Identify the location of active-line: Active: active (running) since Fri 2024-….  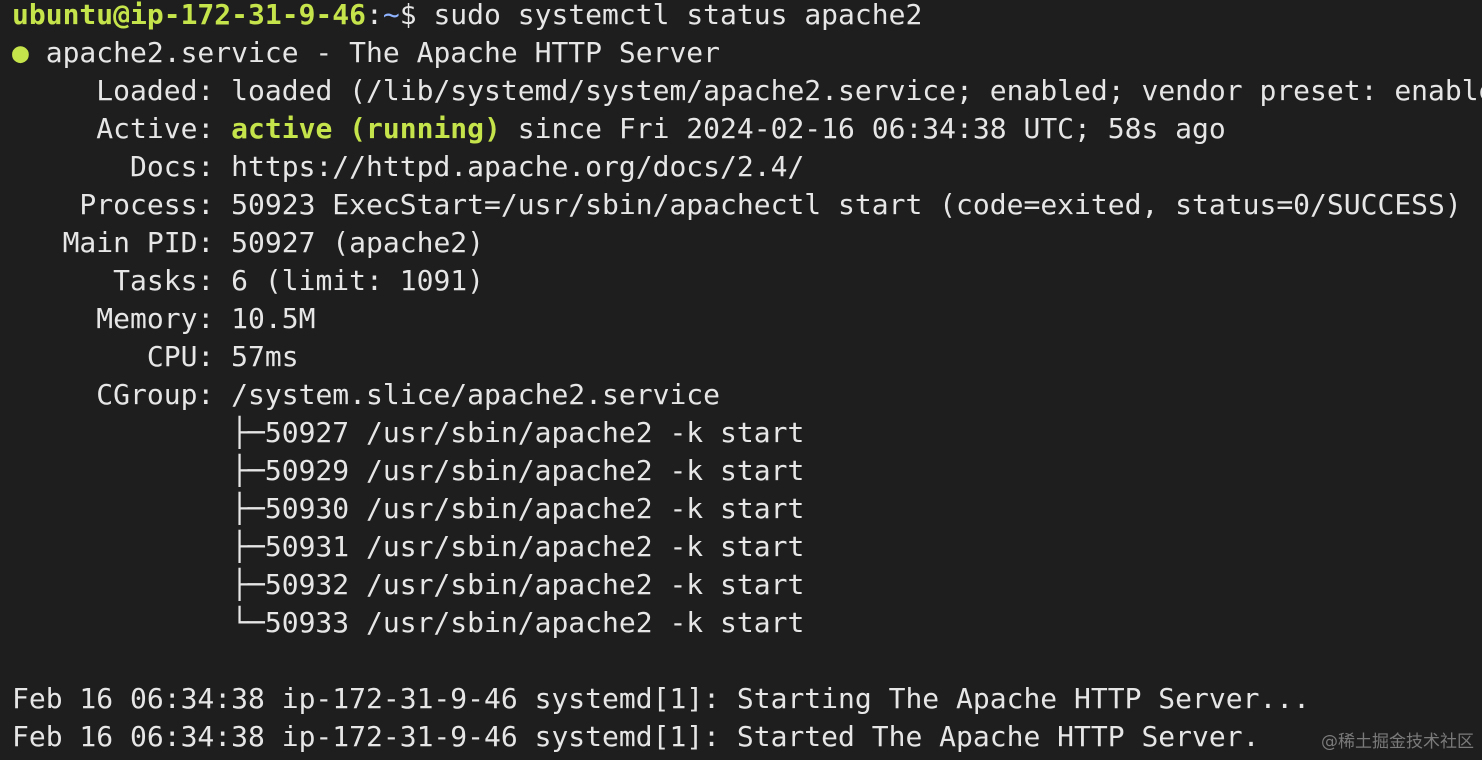
(747, 129).